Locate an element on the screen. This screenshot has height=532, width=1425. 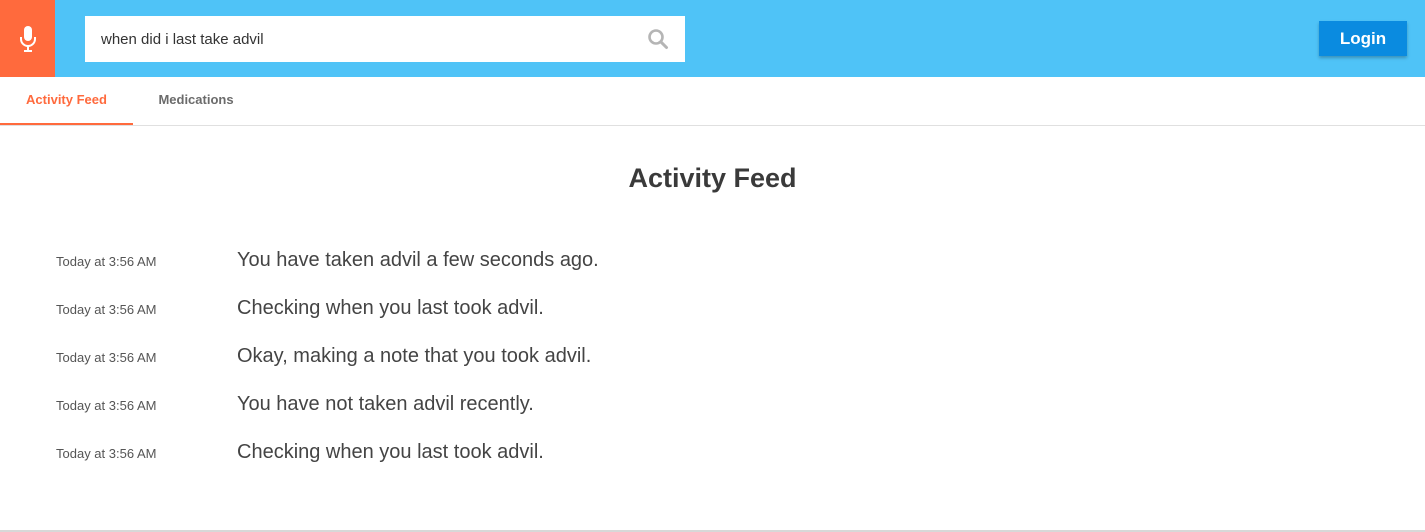
search-icon is located at coordinates (658, 39).